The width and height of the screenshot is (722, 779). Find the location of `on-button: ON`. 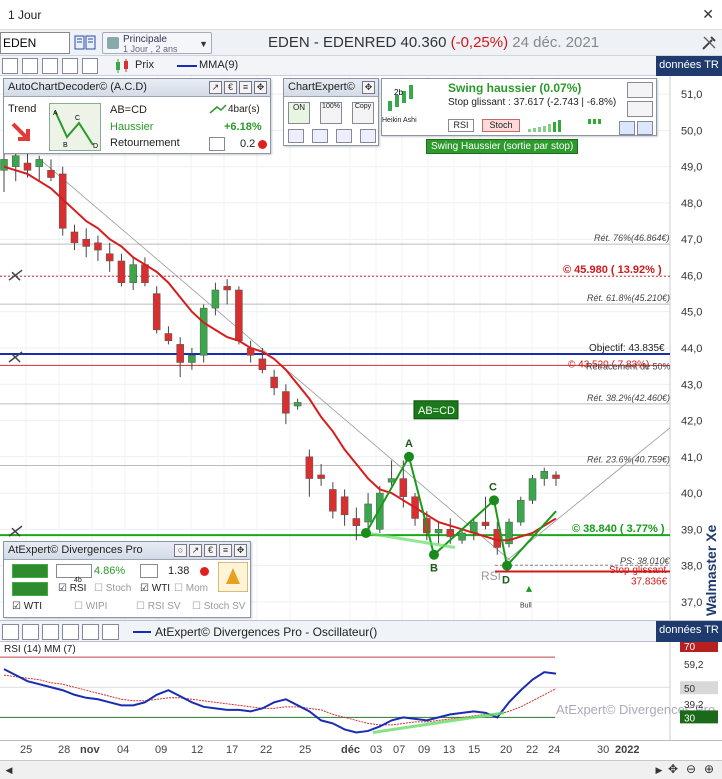

on-button: ON is located at coordinates (299, 113).